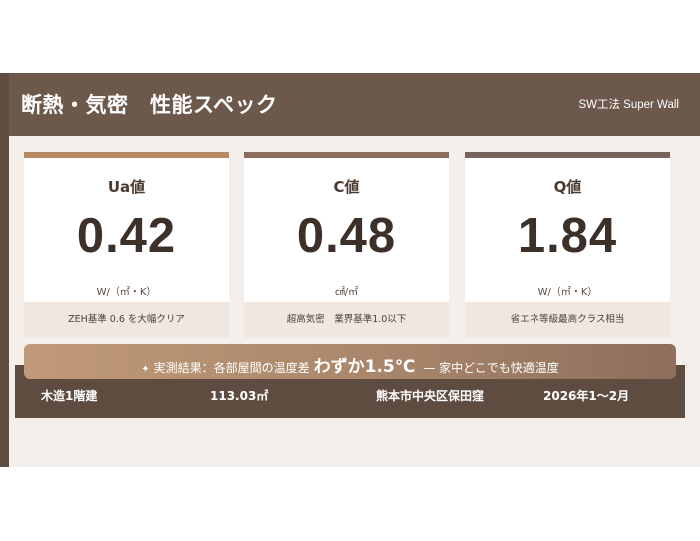  What do you see at coordinates (126, 320) in the screenshot?
I see `card-note: ZEH基準 0.6 を大幅クリア` at bounding box center [126, 320].